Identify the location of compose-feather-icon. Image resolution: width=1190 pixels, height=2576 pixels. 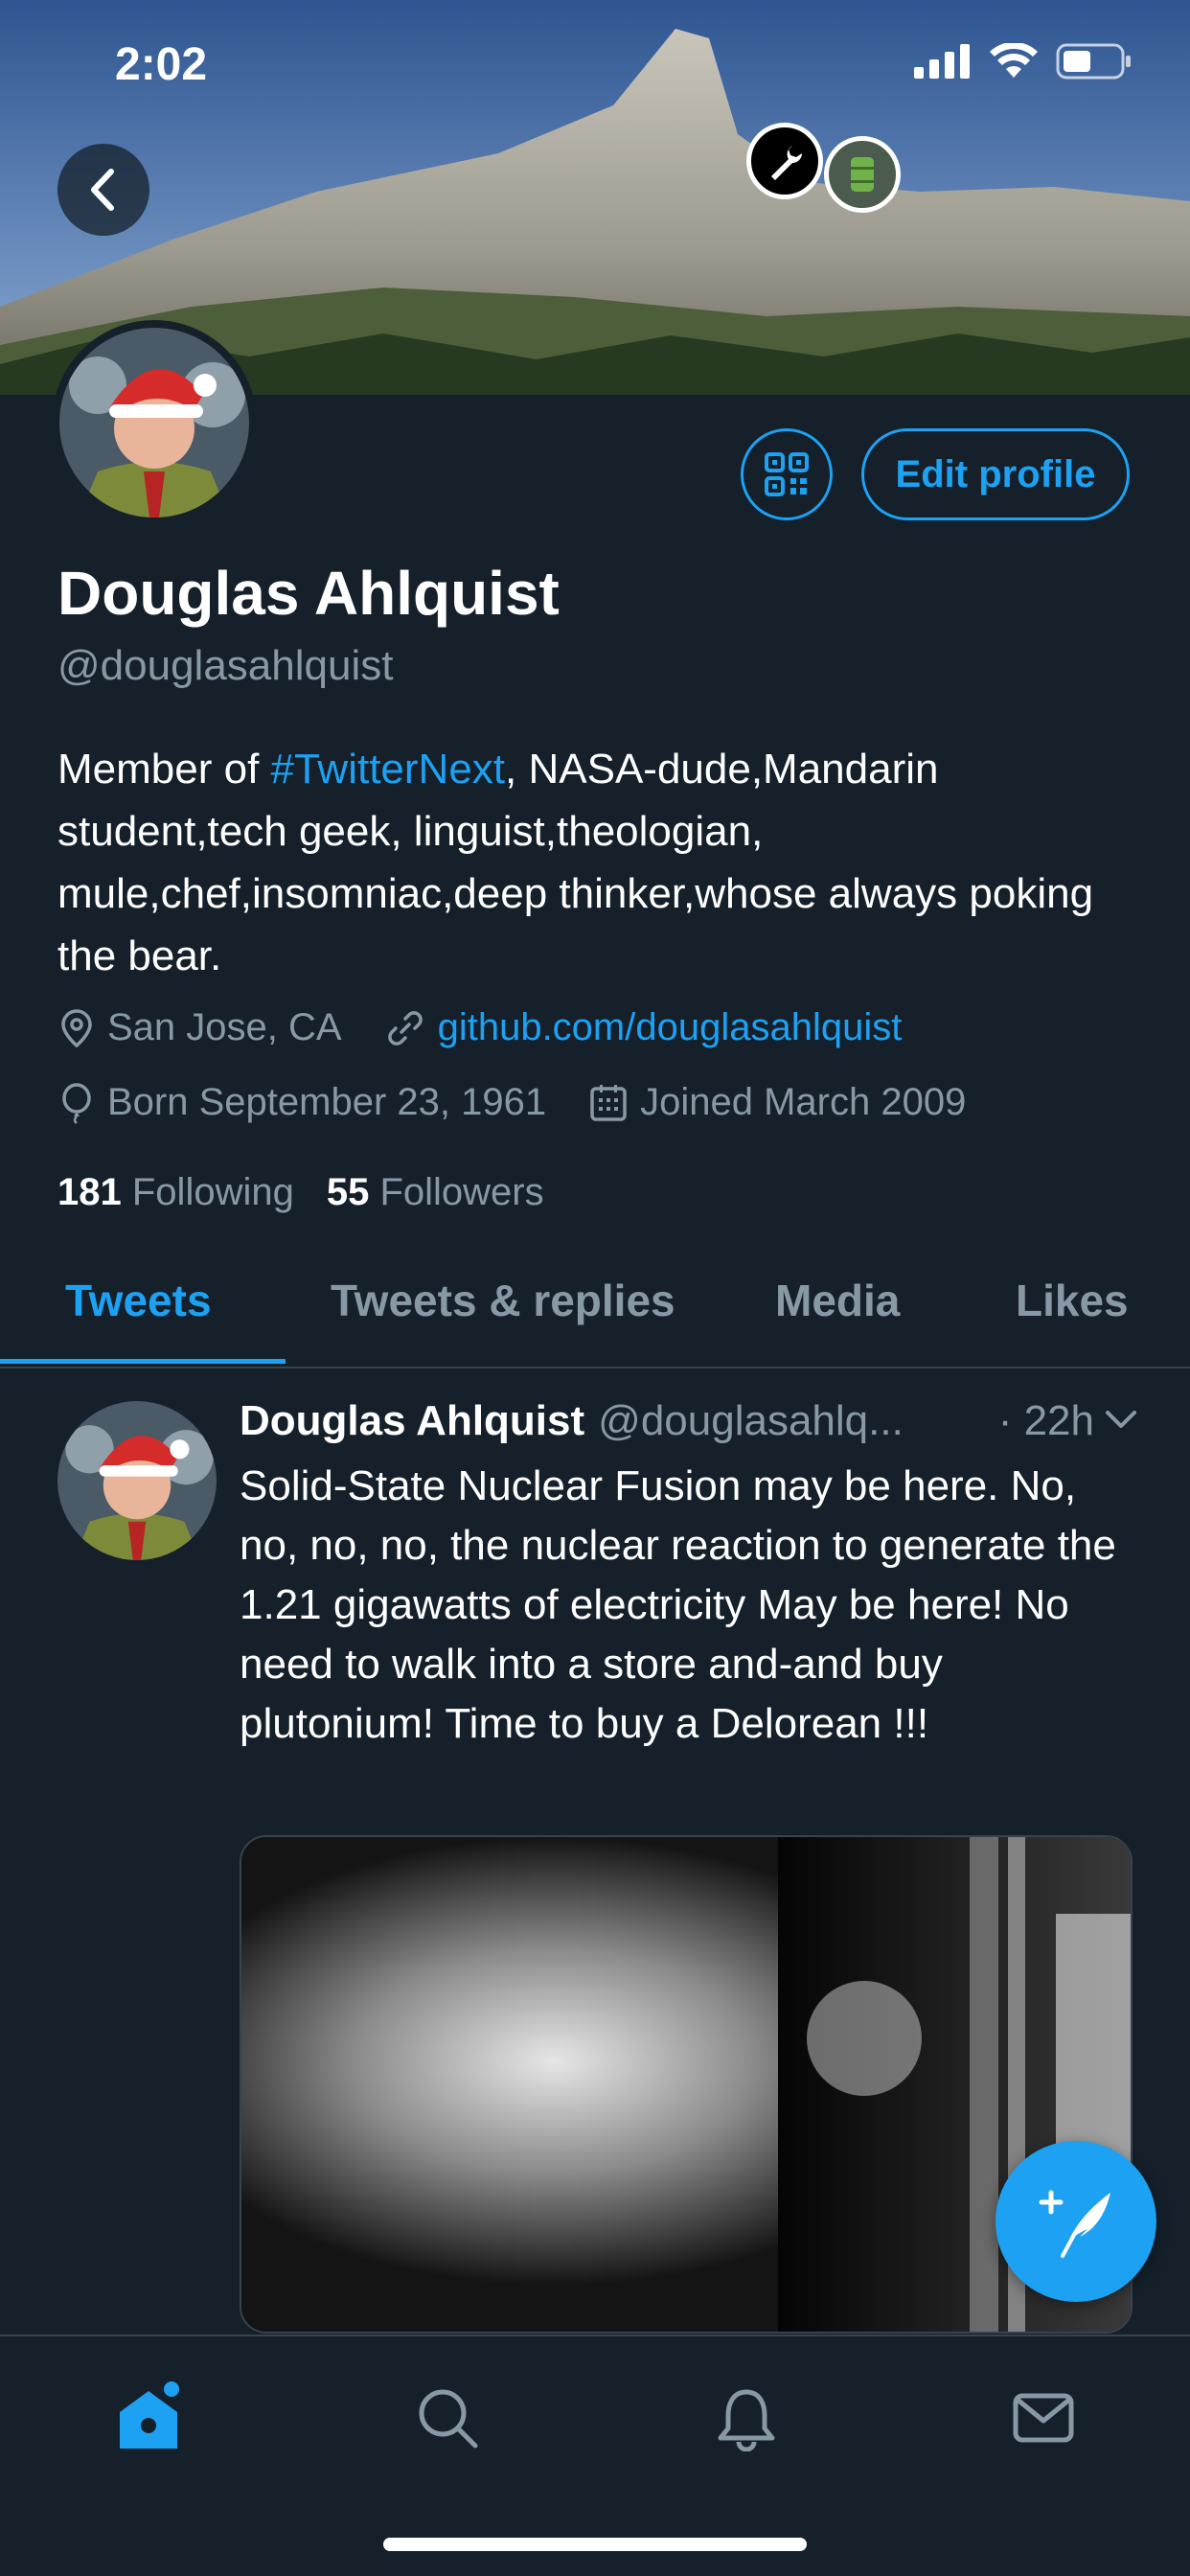
(1074, 2224).